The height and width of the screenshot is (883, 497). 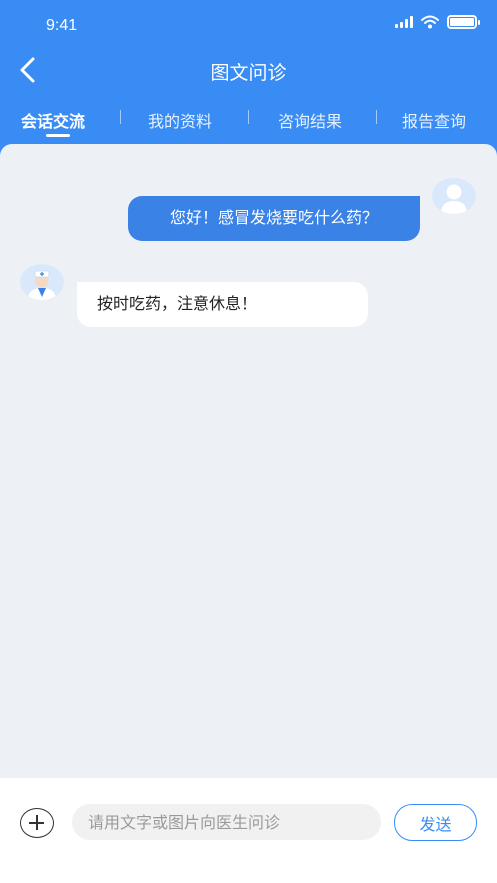 What do you see at coordinates (248, 73) in the screenshot?
I see `page-title: 图文问诊` at bounding box center [248, 73].